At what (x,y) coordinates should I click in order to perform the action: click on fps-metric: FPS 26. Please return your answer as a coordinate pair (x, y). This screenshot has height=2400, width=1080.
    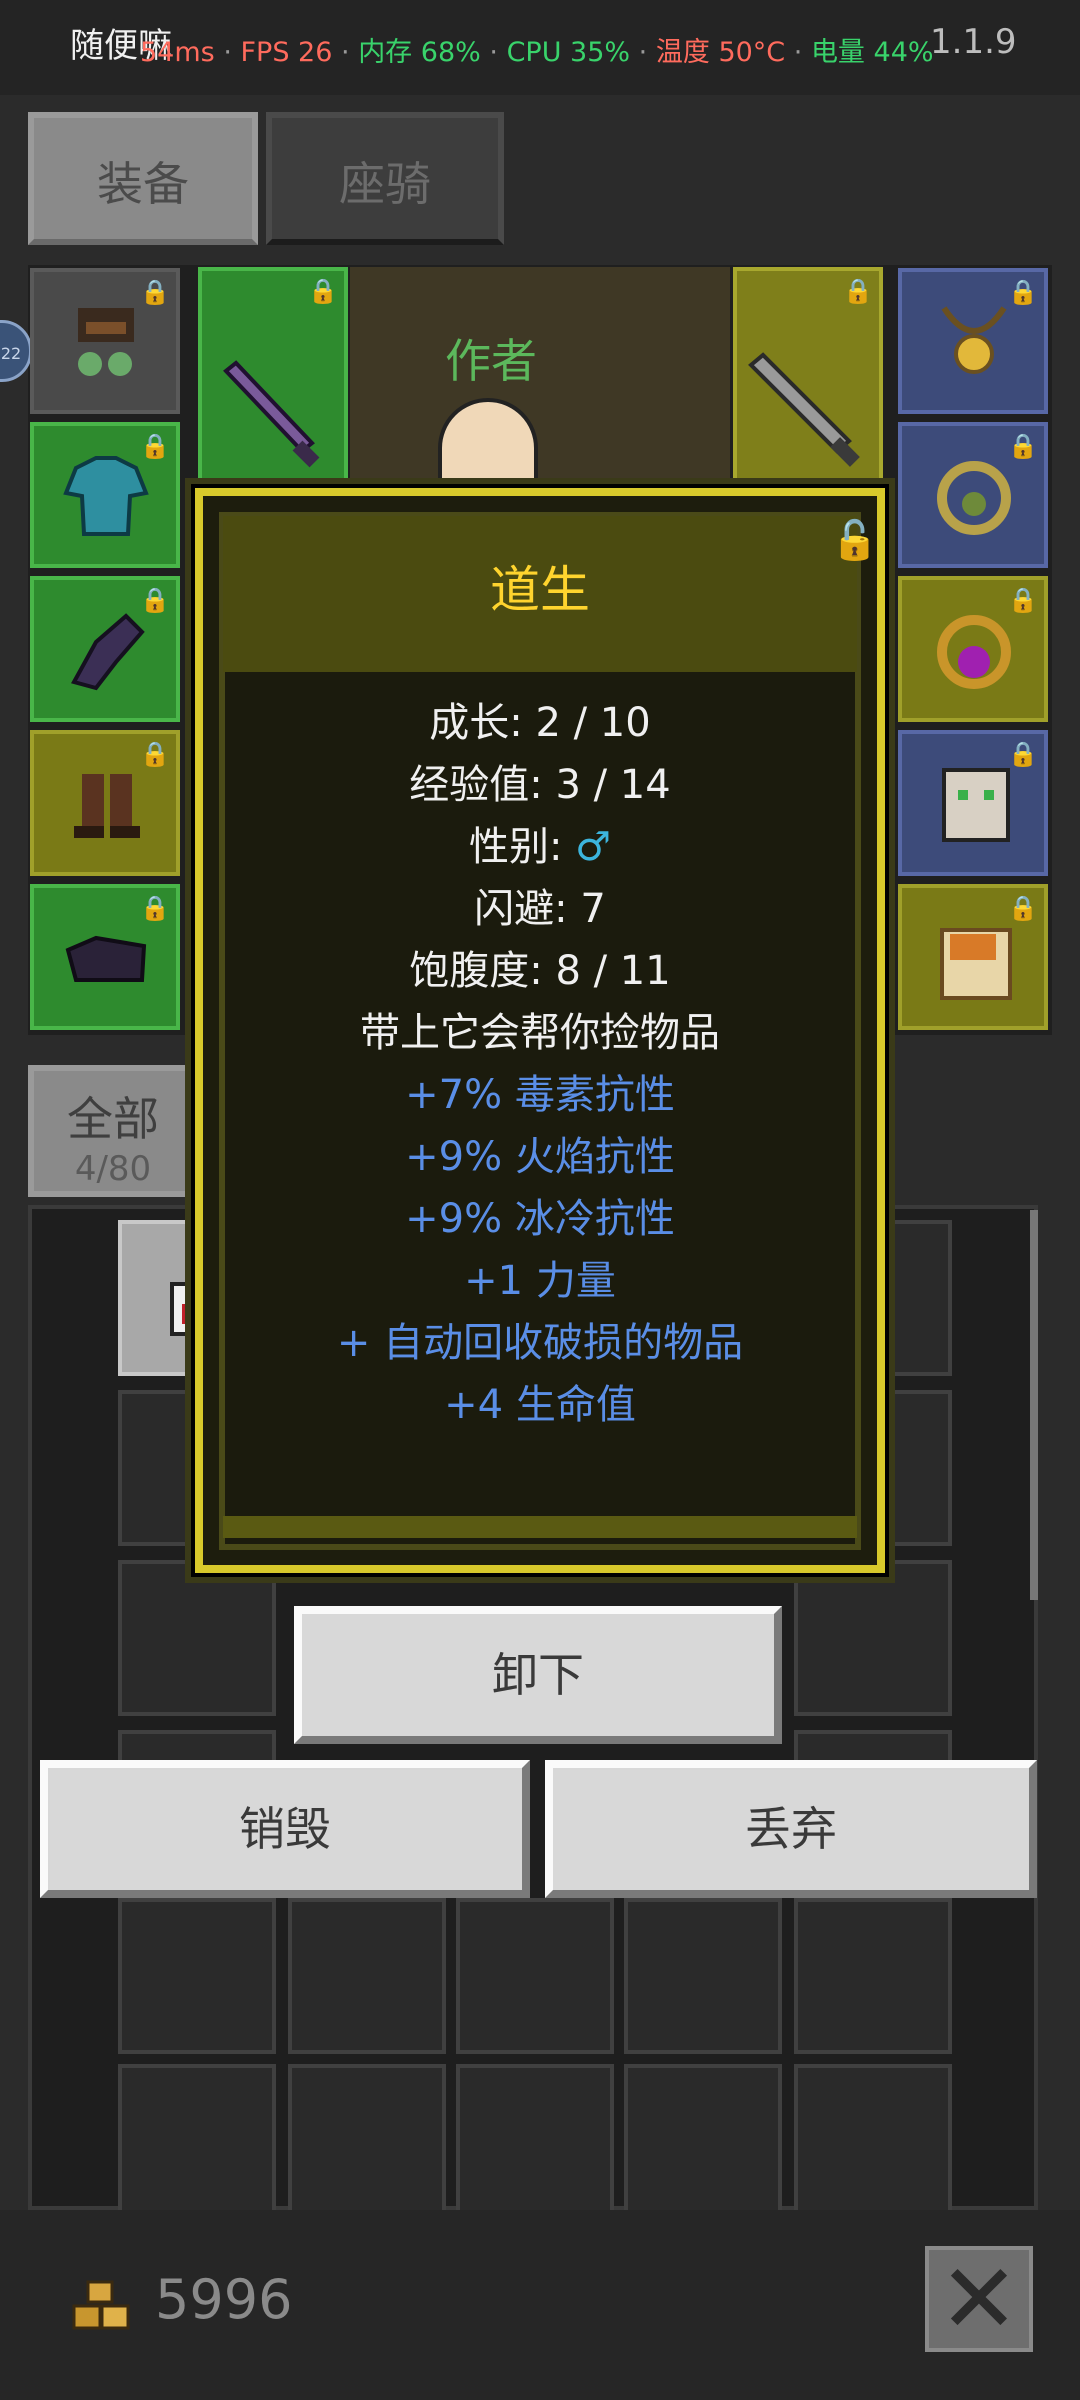
    Looking at the image, I should click on (286, 52).